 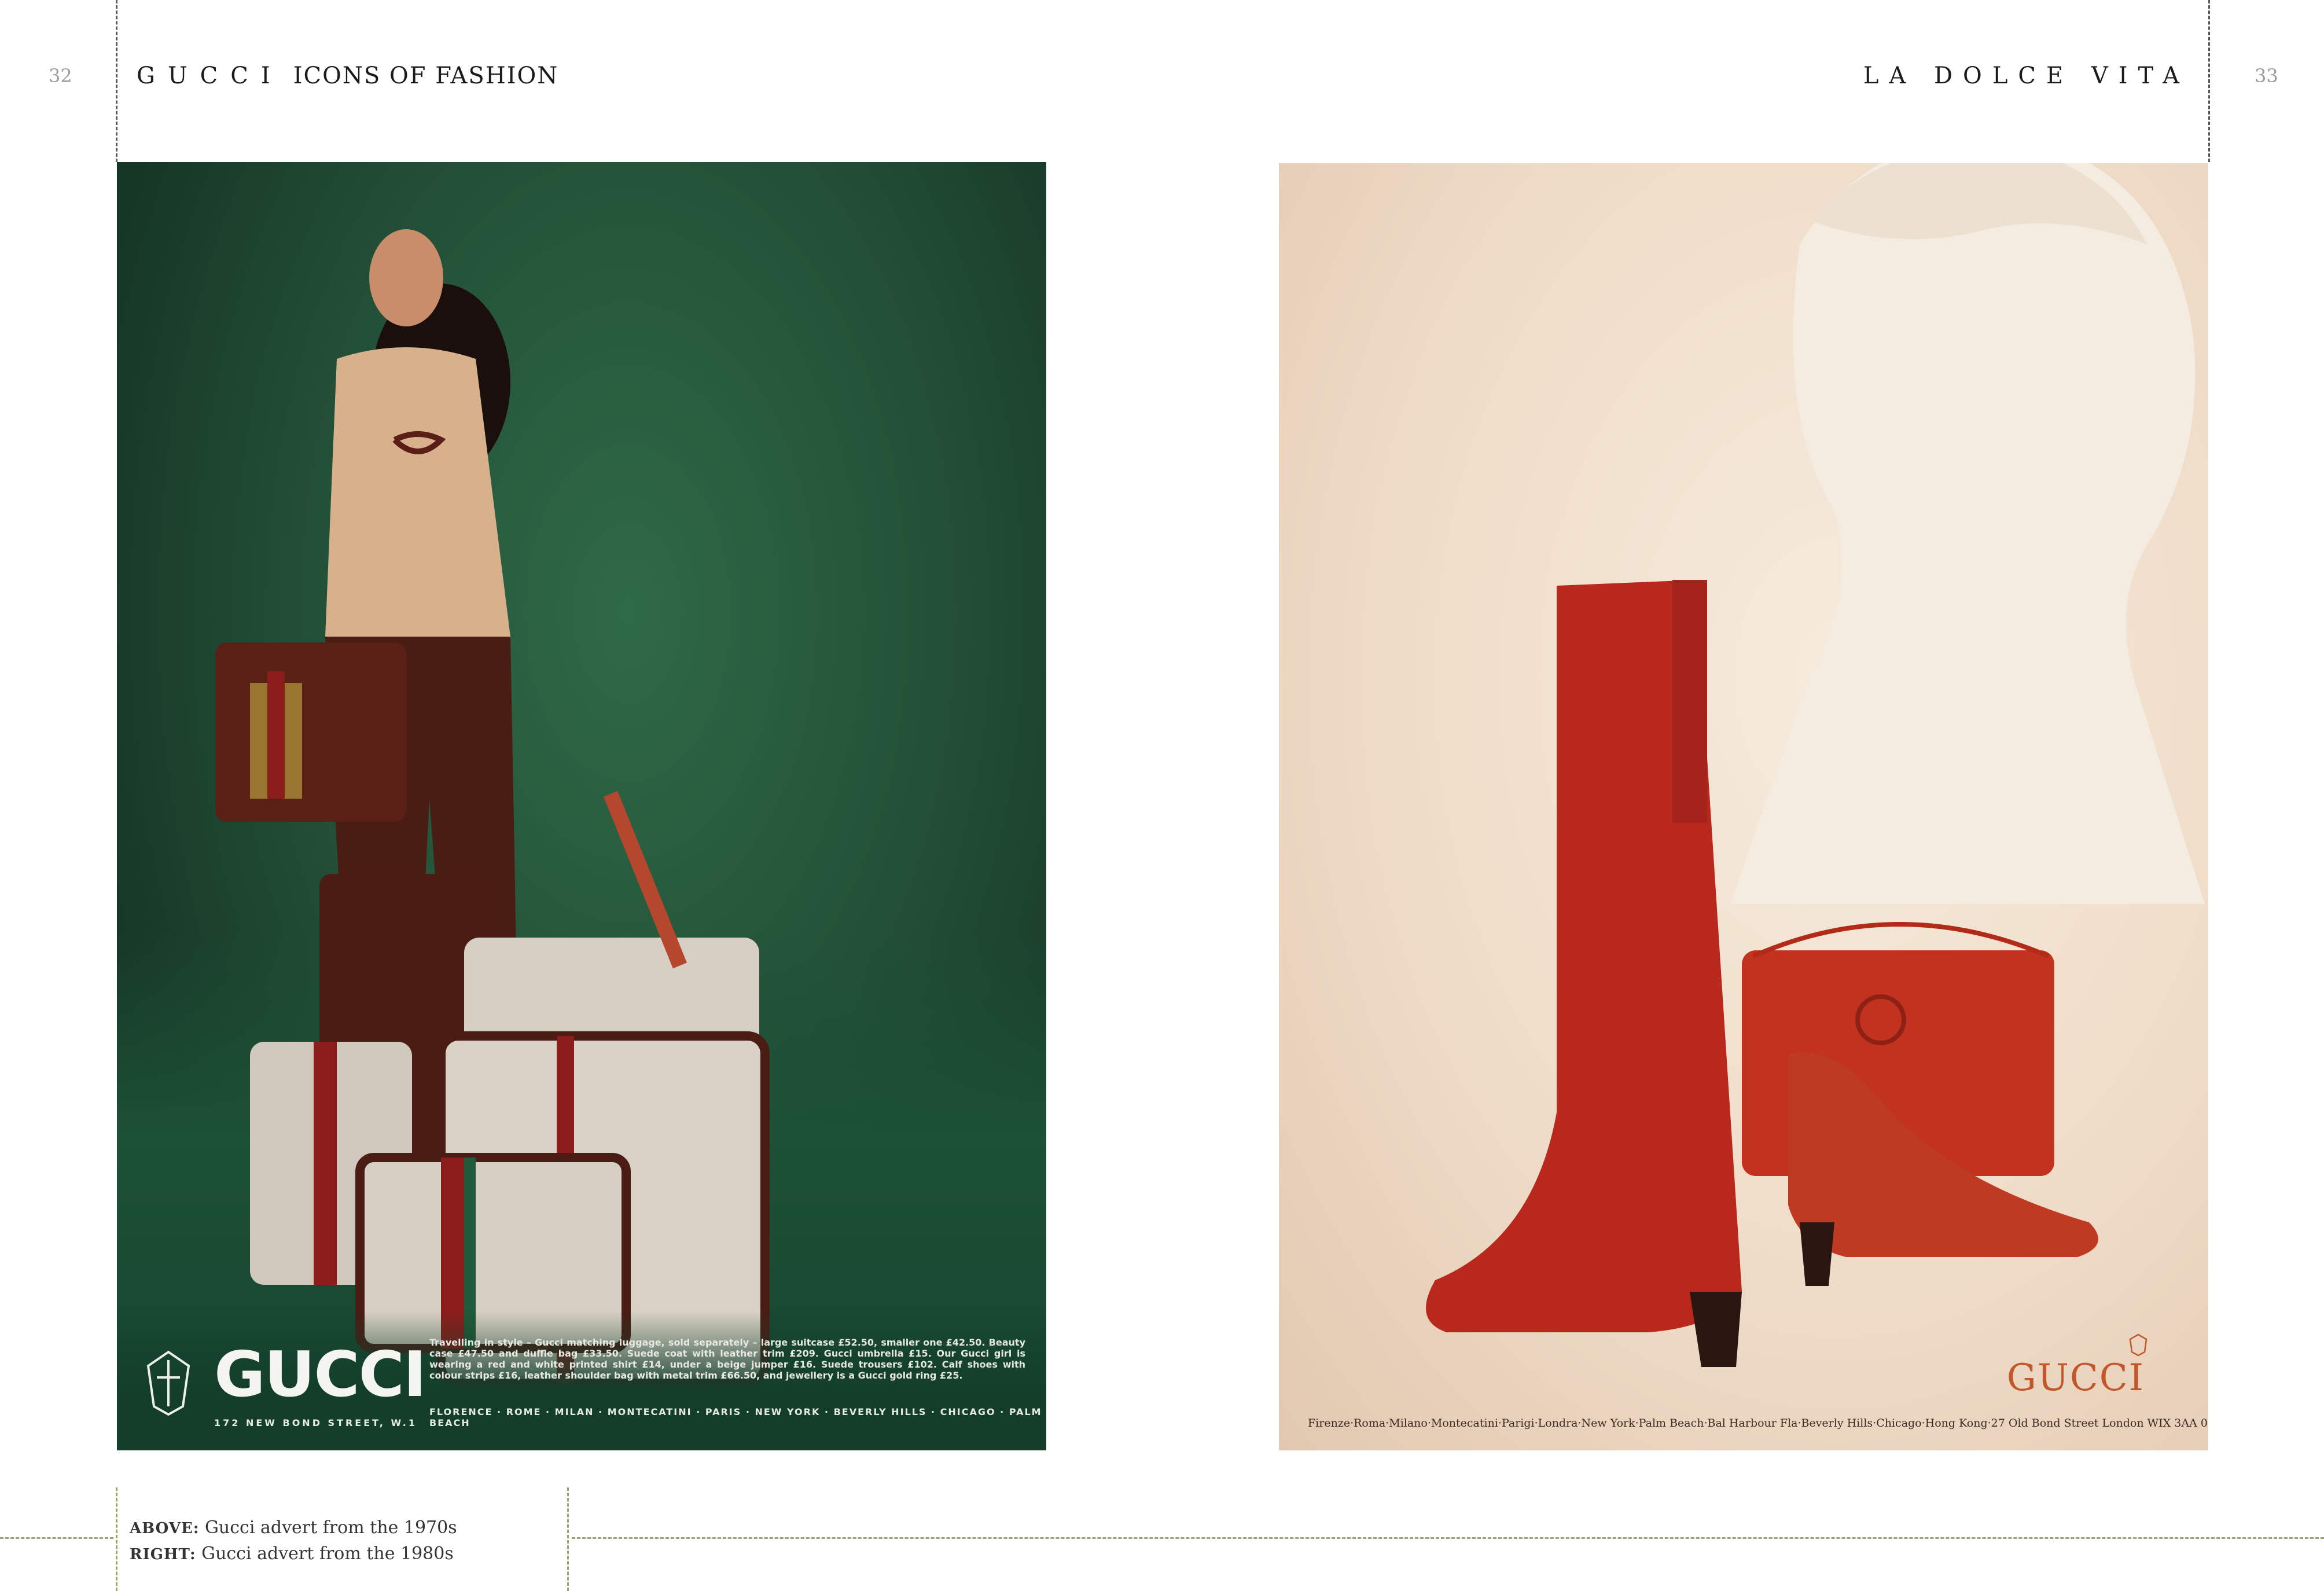 What do you see at coordinates (426, 76) in the screenshot?
I see `header-book-title: ICONS OF FASHION` at bounding box center [426, 76].